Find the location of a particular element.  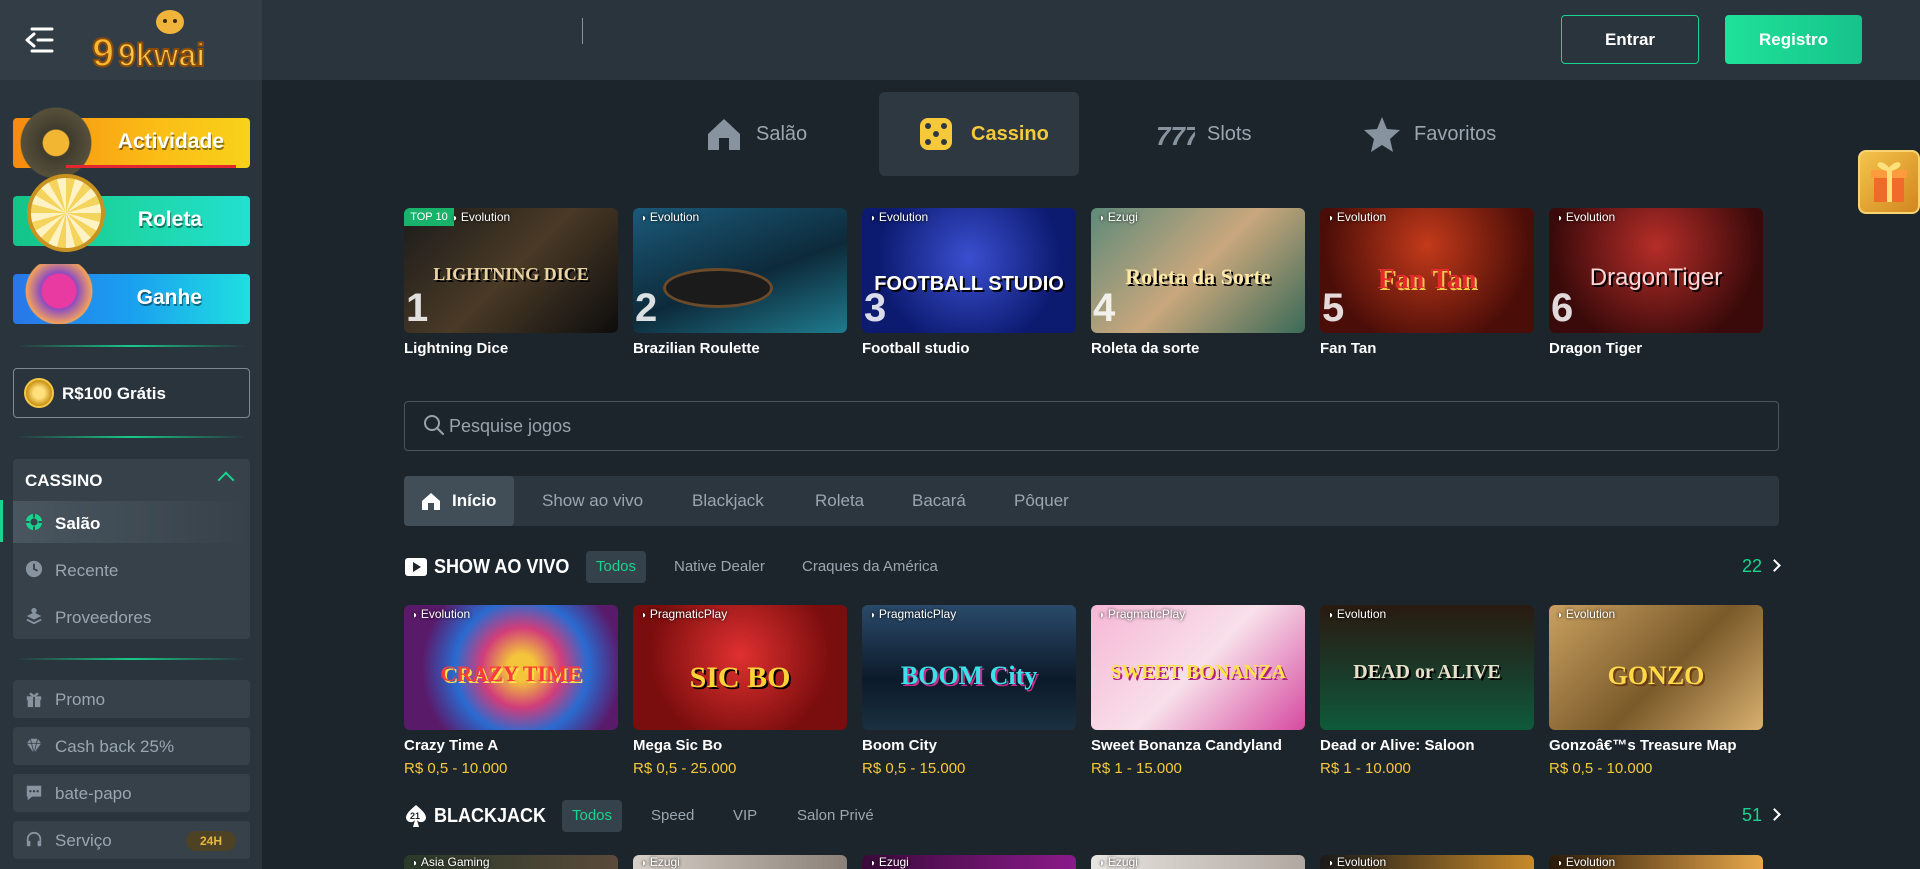

game-price-range: R$ 0,5 - 10.000 is located at coordinates (1601, 768).